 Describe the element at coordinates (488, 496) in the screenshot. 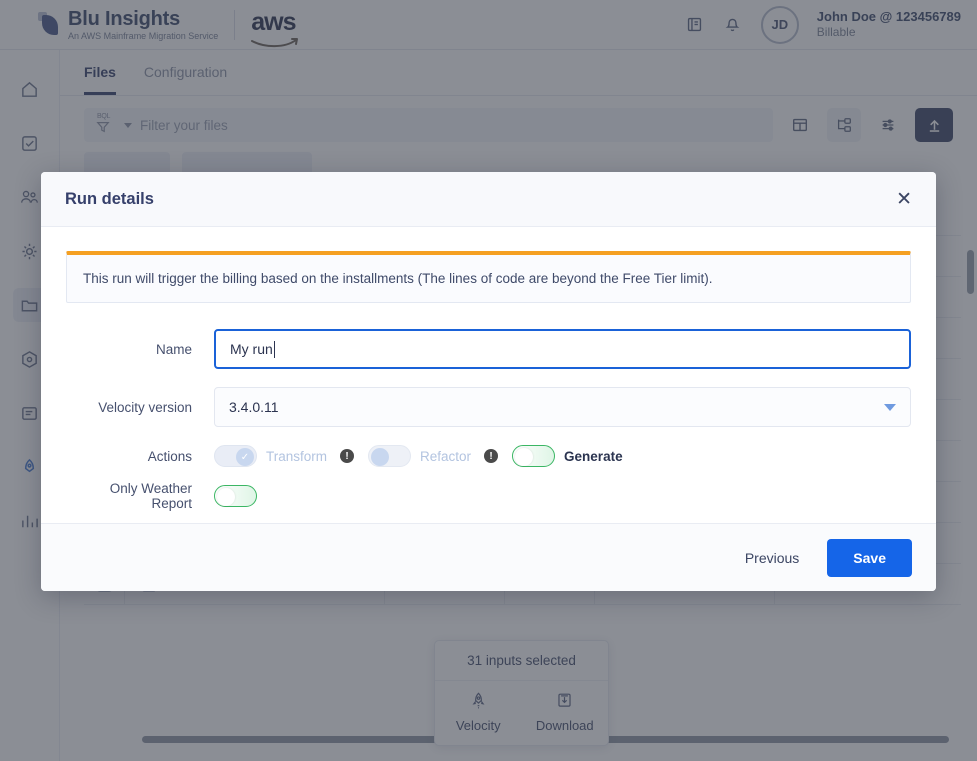

I see `weather-report-row: Only Weather Report` at that location.